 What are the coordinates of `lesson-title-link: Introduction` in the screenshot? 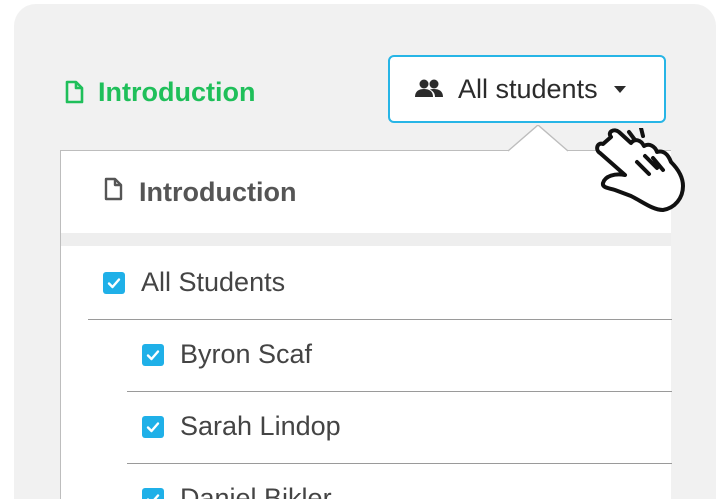 It's located at (159, 92).